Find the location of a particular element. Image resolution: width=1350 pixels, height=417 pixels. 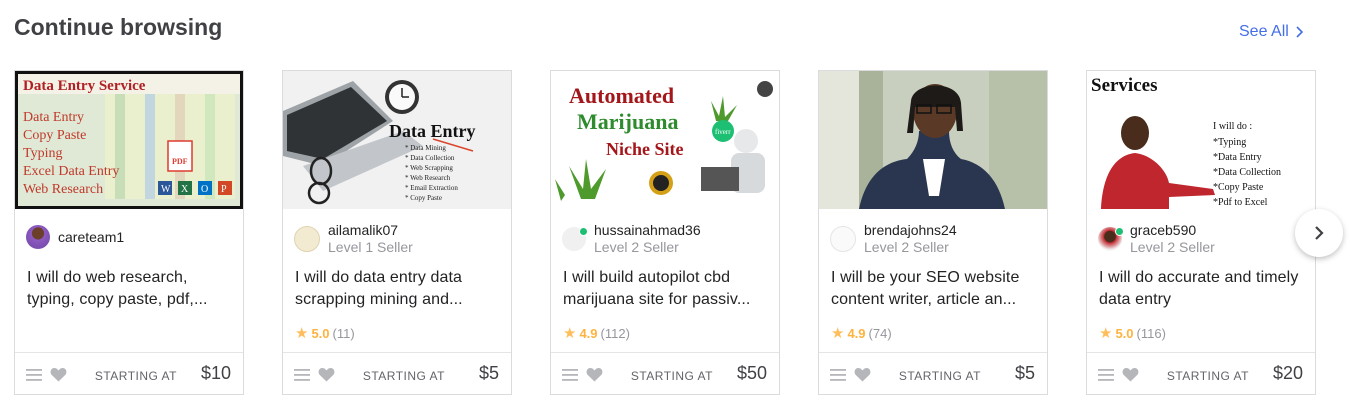

thumb-line: *Data Entry is located at coordinates (1237, 157).